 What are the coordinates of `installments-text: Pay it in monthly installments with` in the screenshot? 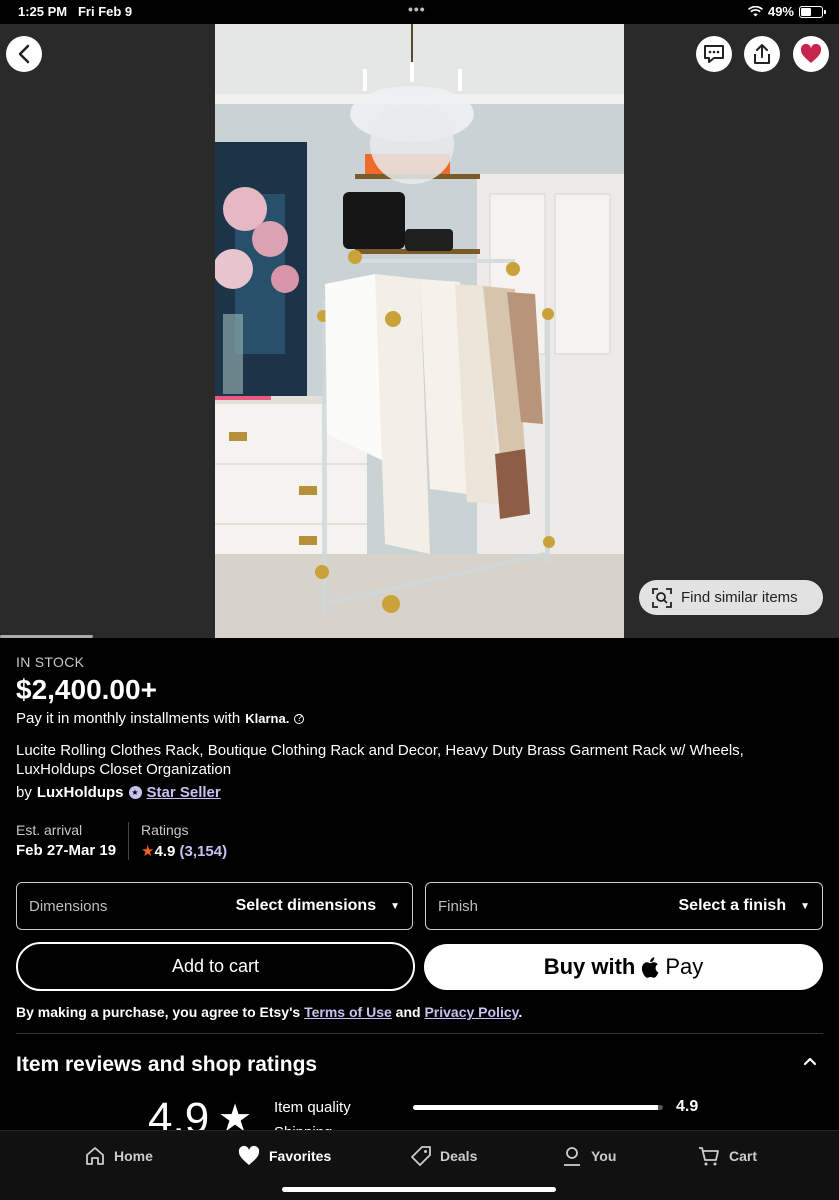 It's located at (128, 718).